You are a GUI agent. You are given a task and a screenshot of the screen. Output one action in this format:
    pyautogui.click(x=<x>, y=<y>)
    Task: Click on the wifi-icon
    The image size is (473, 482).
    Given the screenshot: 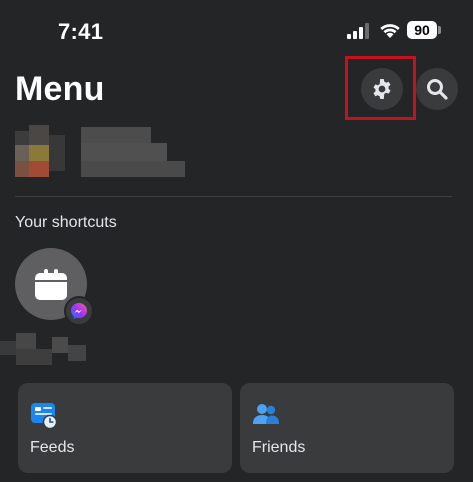 What is the action you would take?
    pyautogui.click(x=390, y=31)
    